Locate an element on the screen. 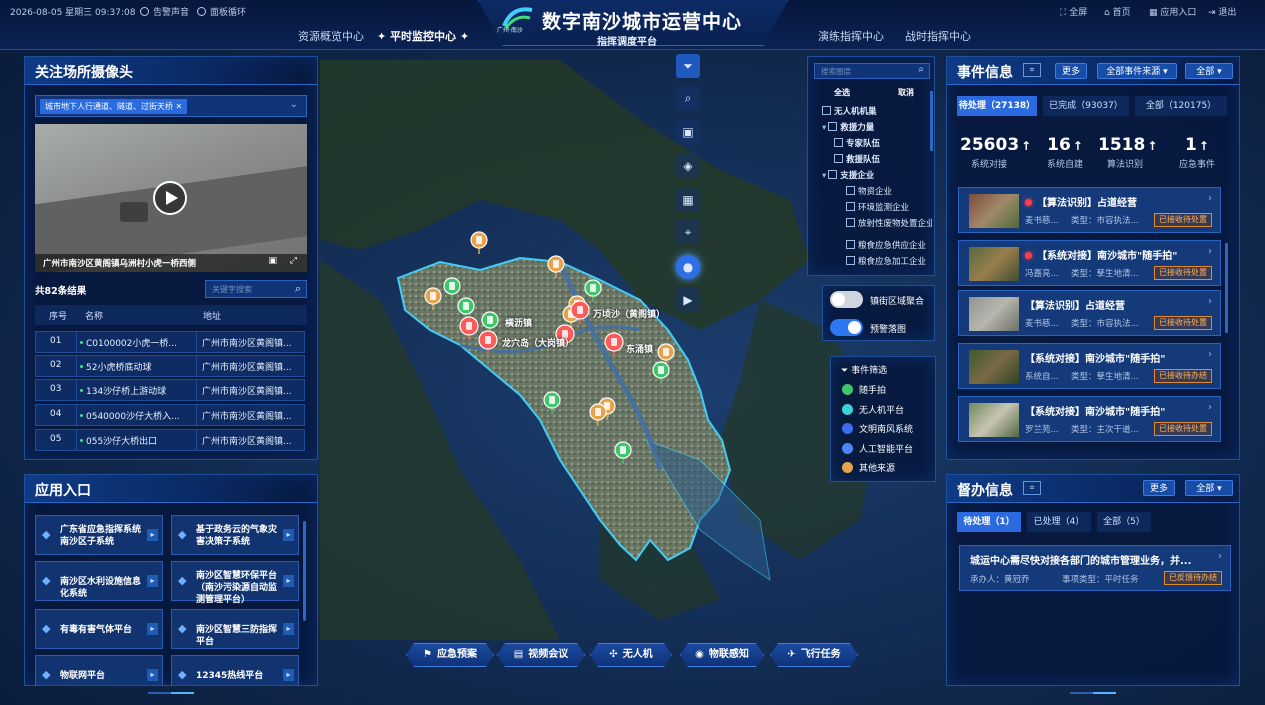 This screenshot has height=705, width=1265. nav-war-command: 战时指挥中心 is located at coordinates (938, 36).